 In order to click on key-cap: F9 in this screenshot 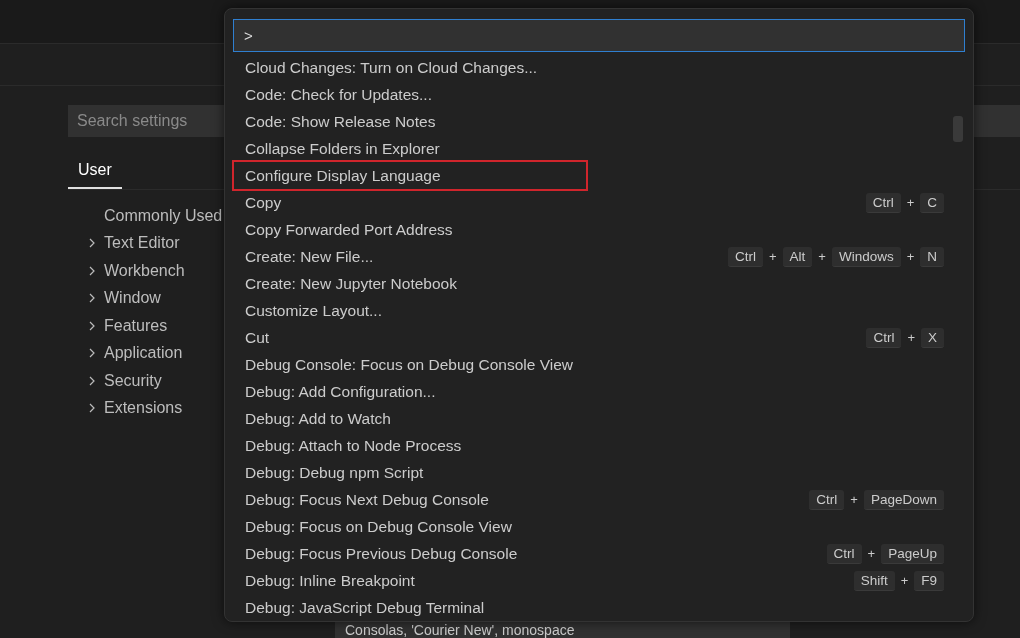, I will do `click(929, 580)`.